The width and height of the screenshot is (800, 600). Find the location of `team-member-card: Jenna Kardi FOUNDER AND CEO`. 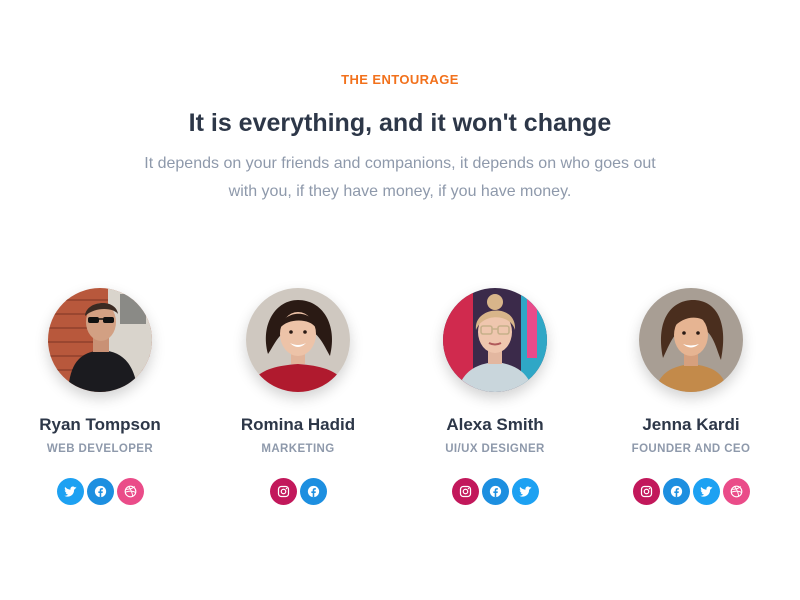

team-member-card: Jenna Kardi FOUNDER AND CEO is located at coordinates (691, 396).